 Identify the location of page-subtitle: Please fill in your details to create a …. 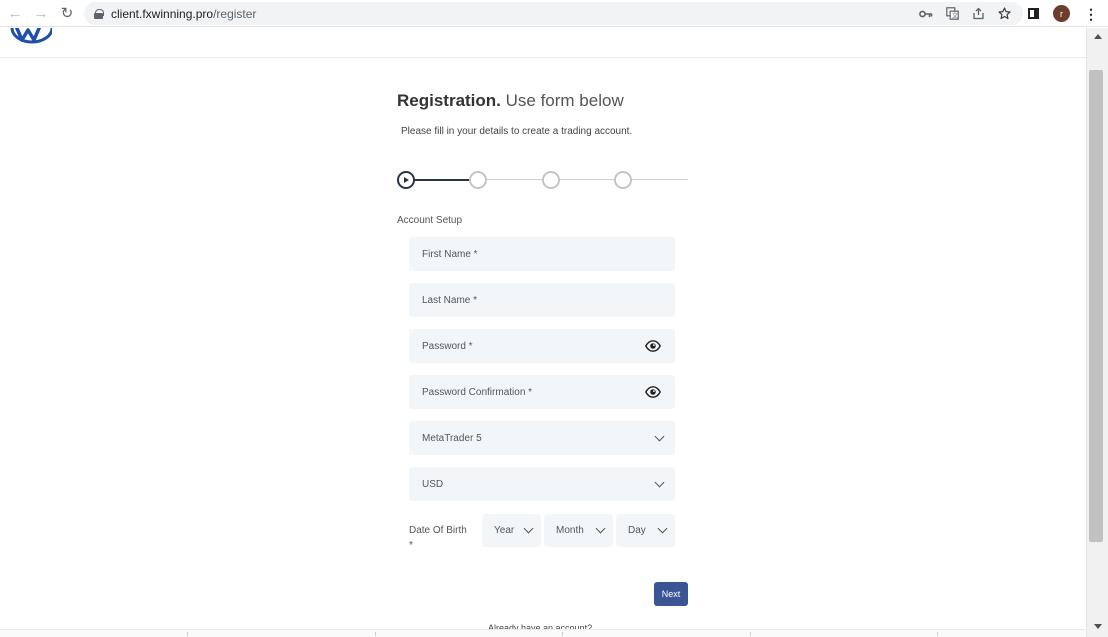
(517, 131).